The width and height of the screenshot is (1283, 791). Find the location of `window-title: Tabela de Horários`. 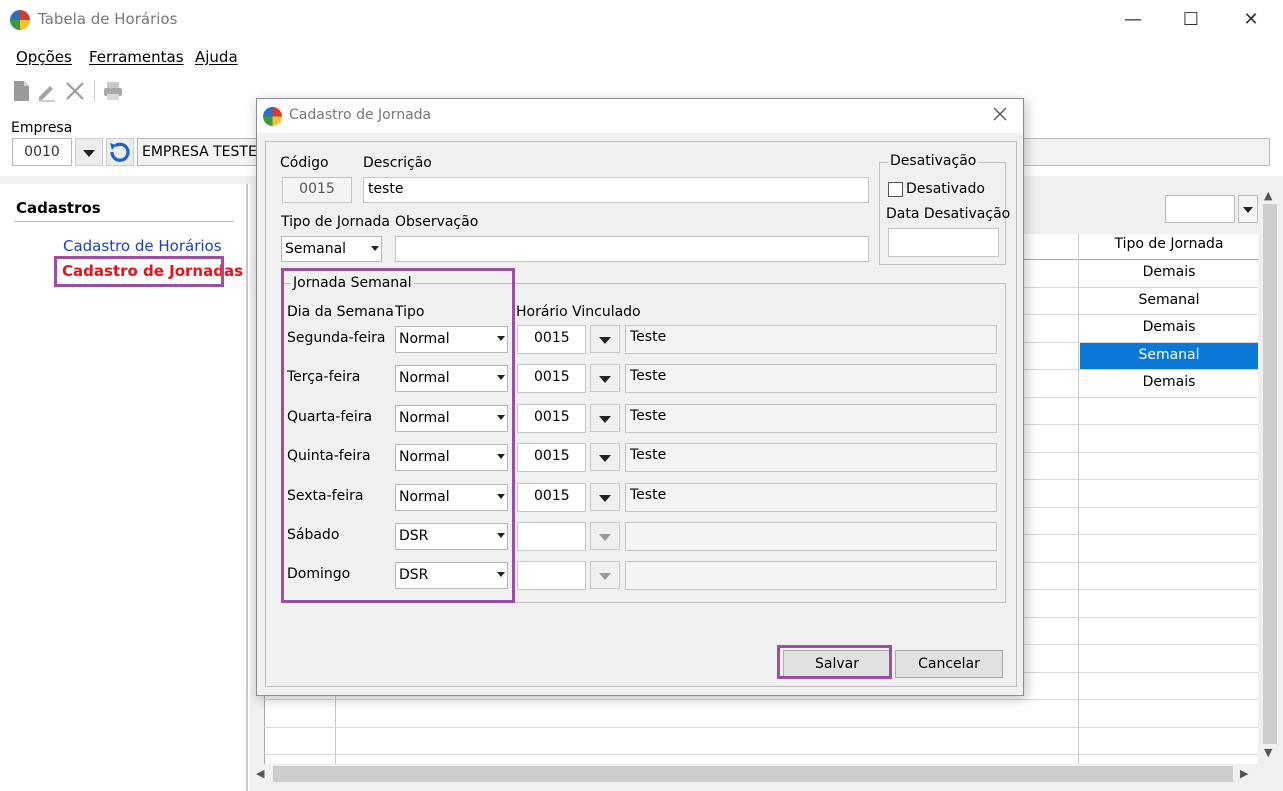

window-title: Tabela de Horários is located at coordinates (108, 19).